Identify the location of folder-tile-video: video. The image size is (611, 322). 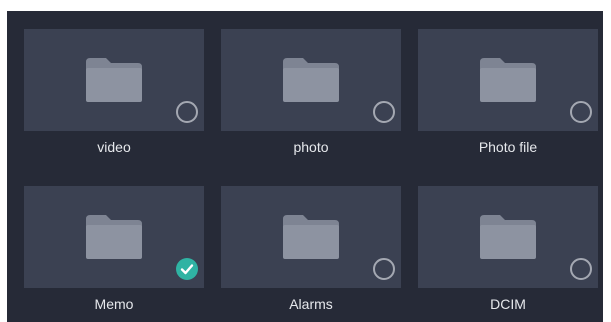
(114, 96).